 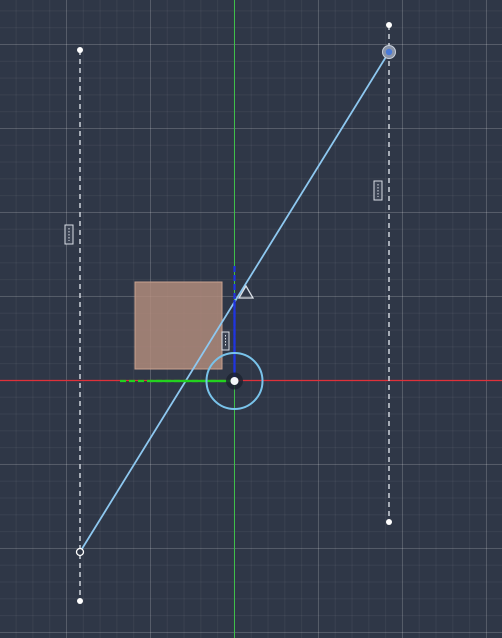 What do you see at coordinates (389, 52) in the screenshot?
I see `diagonal-end-vertex-icon` at bounding box center [389, 52].